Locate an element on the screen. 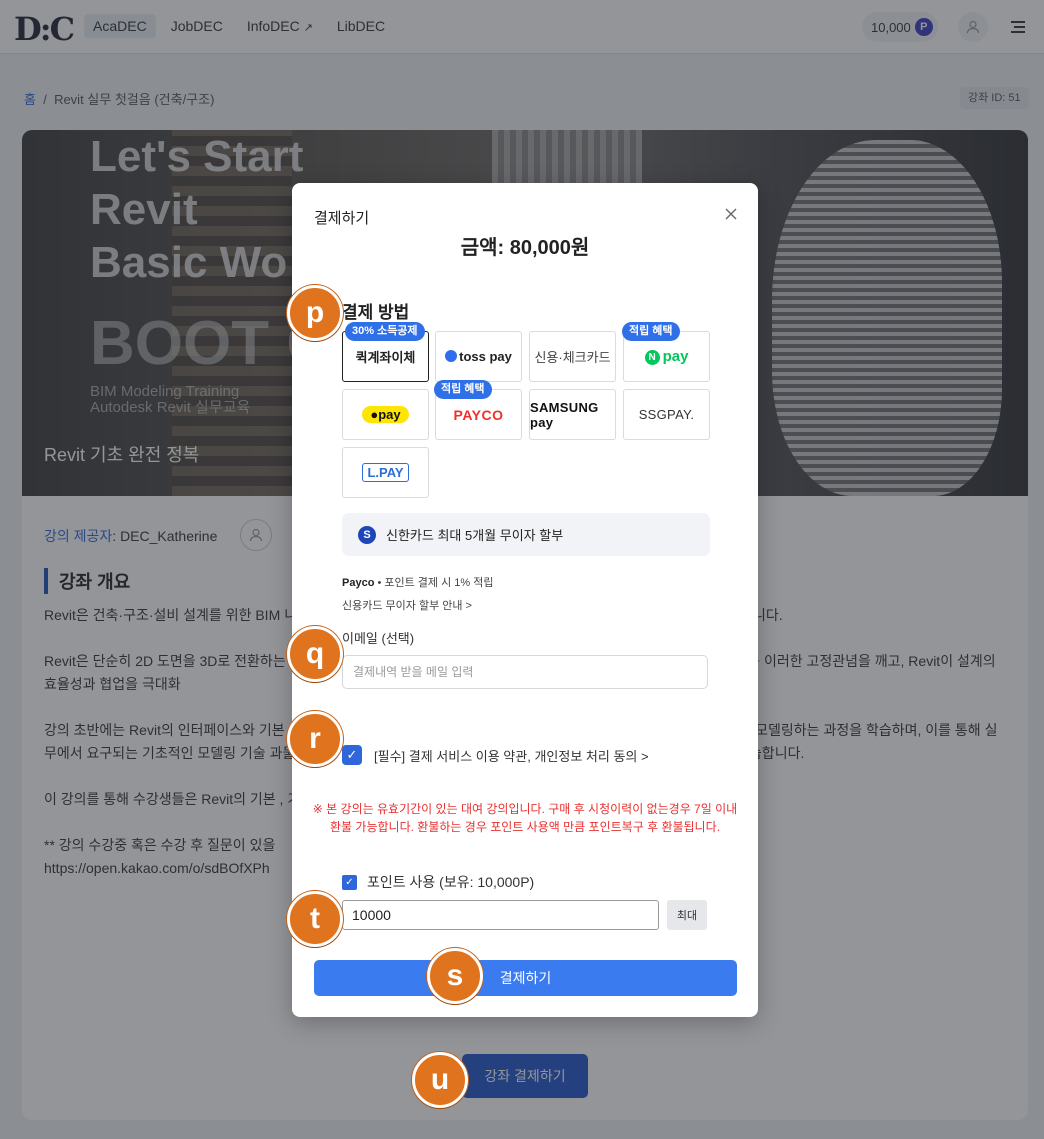 The height and width of the screenshot is (1139, 1044). pay-method-ssgpay: SSGPAY. is located at coordinates (666, 414).